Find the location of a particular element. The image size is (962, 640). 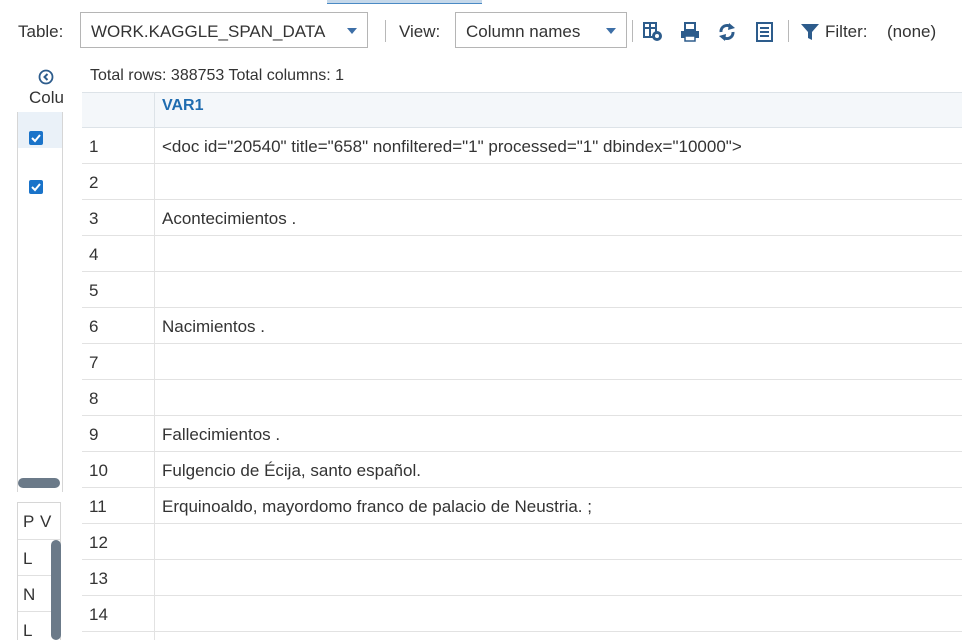

row-number: 15 is located at coordinates (118, 636).